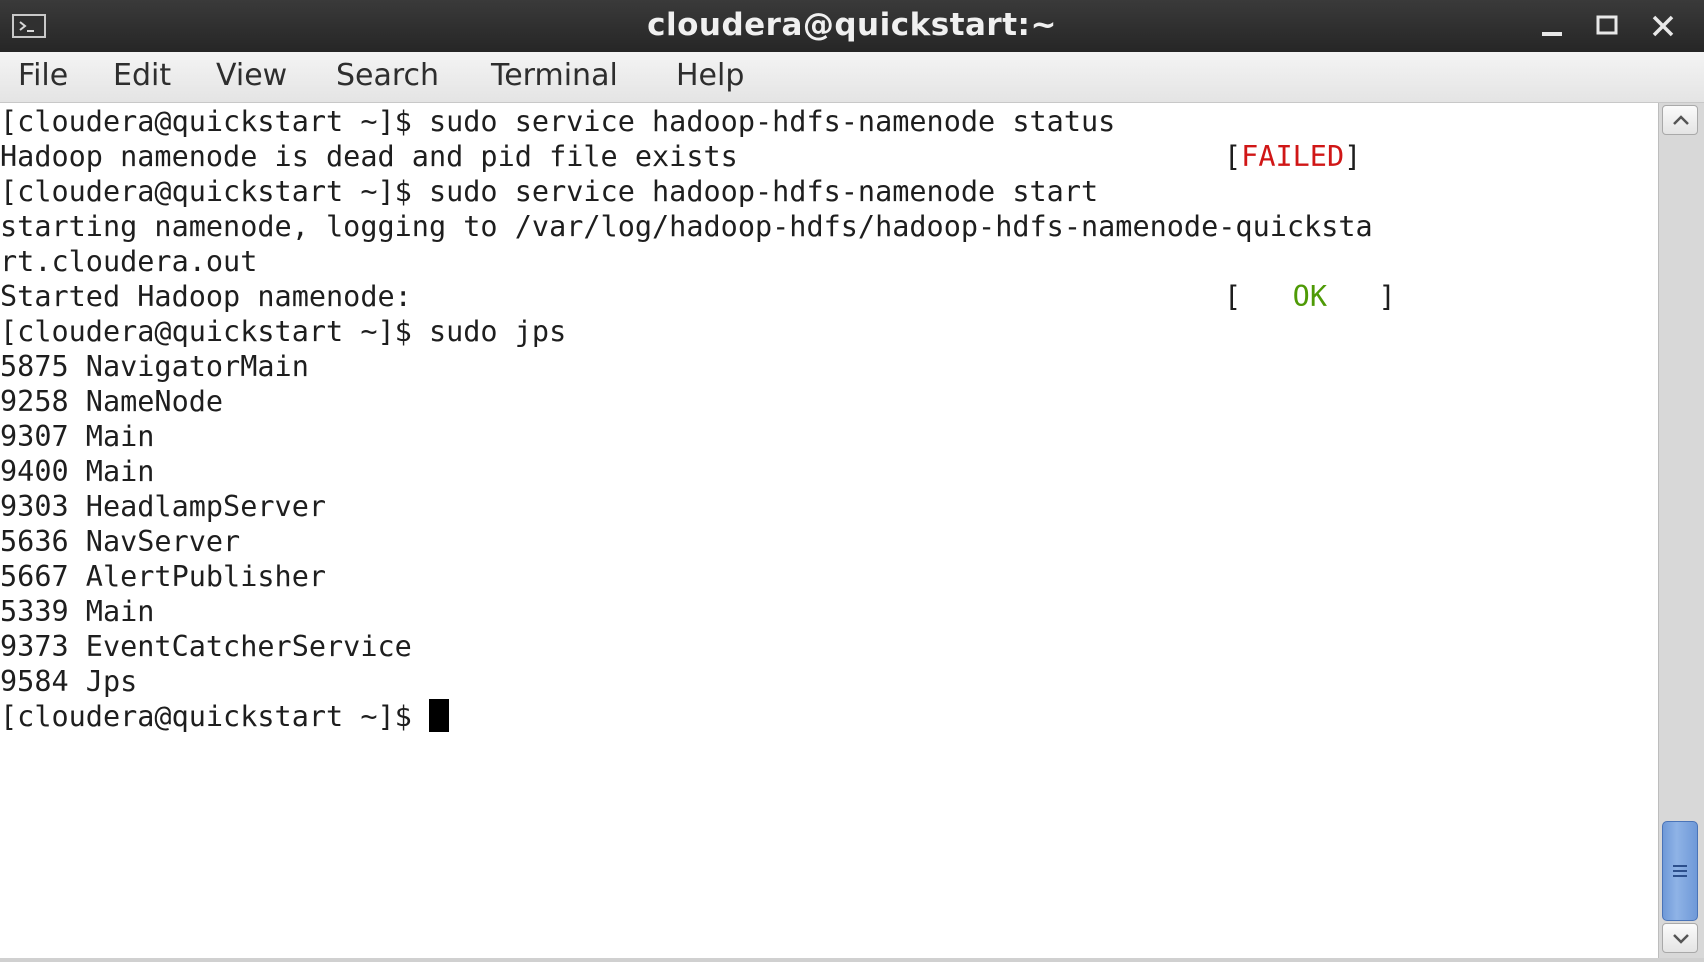  I want to click on terminal-line: 9303 HeadlampServer, so click(163, 506).